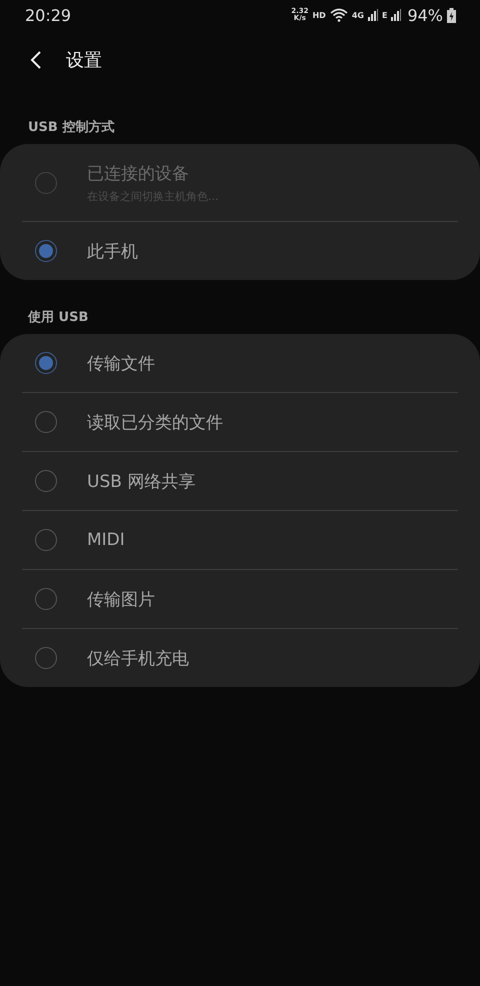 The height and width of the screenshot is (986, 480). What do you see at coordinates (425, 15) in the screenshot?
I see `battery-level: 94%` at bounding box center [425, 15].